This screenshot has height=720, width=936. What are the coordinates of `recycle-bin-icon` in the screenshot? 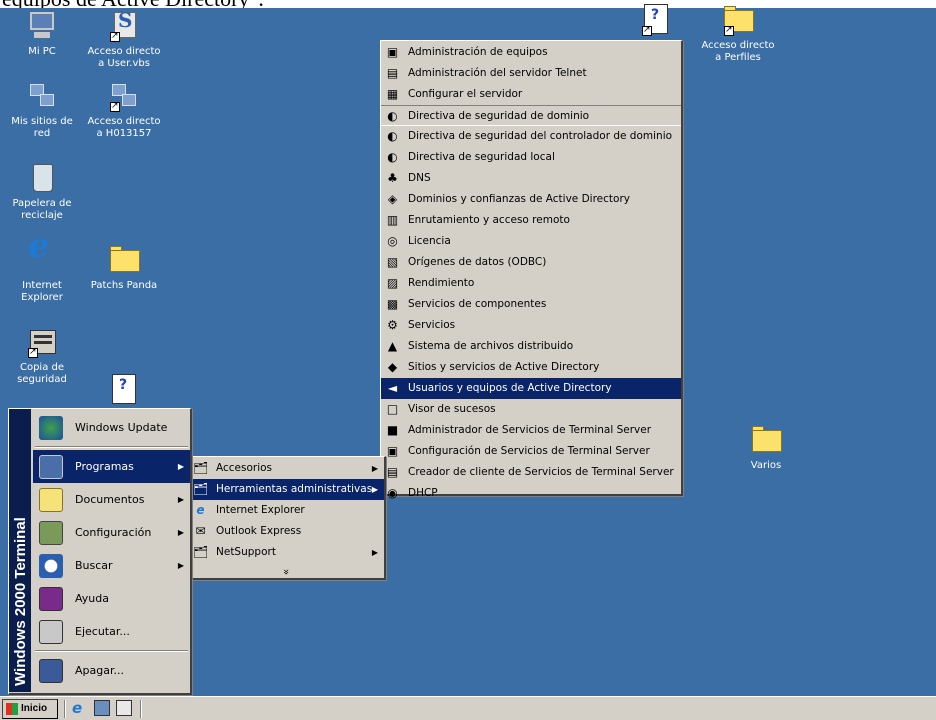 It's located at (42, 178).